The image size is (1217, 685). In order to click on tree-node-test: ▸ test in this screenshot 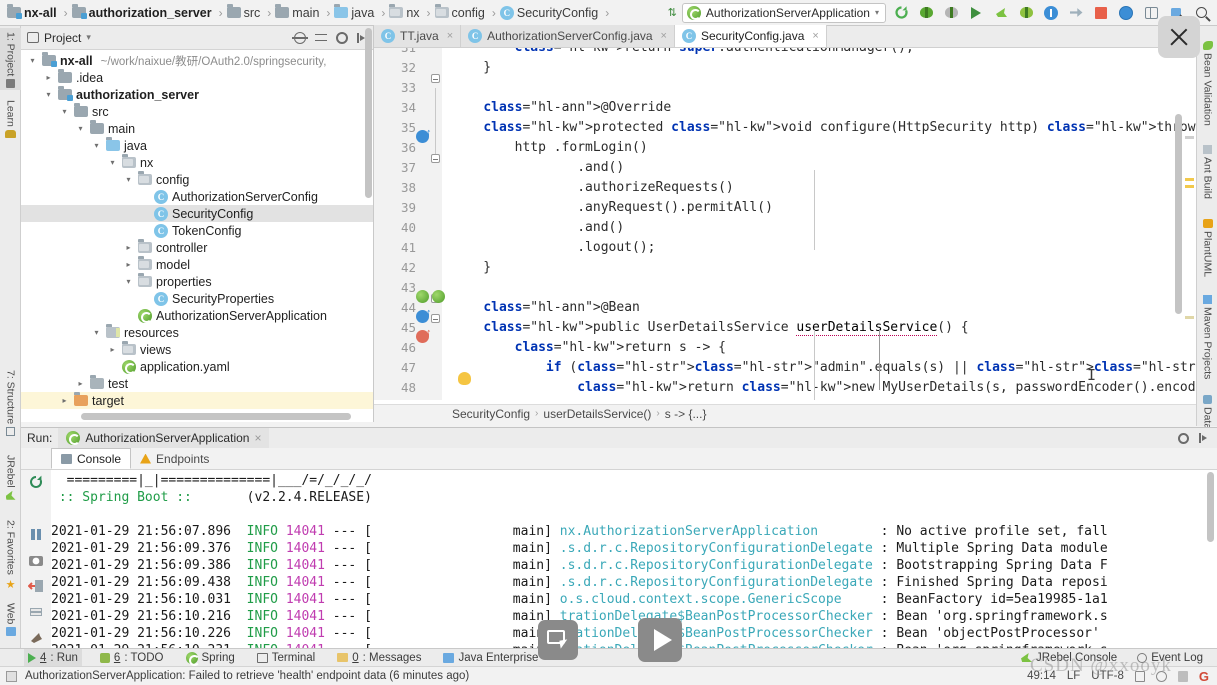, I will do `click(197, 383)`.